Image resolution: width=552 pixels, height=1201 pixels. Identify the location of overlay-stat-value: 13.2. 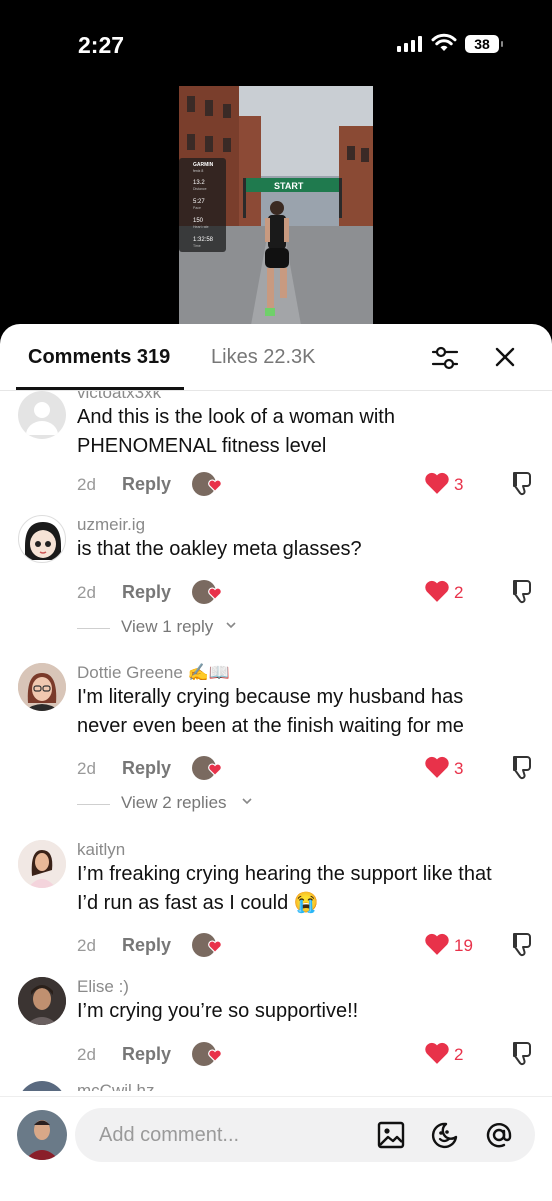
(199, 183).